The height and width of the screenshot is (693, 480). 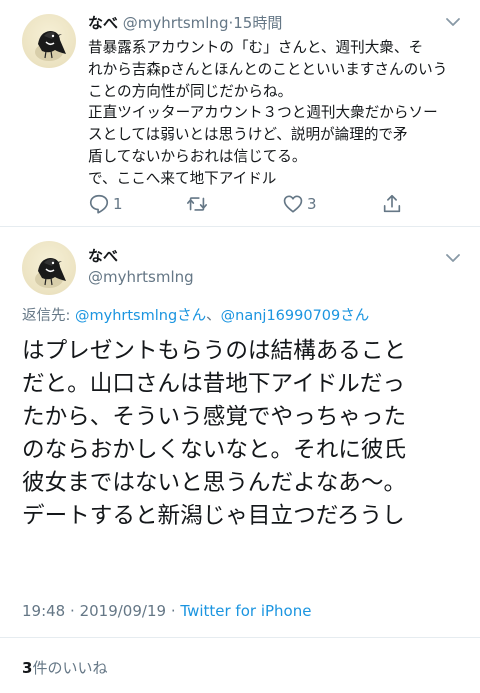 I want to click on reply-target-link: @myhrtsmlngさん, so click(x=140, y=316).